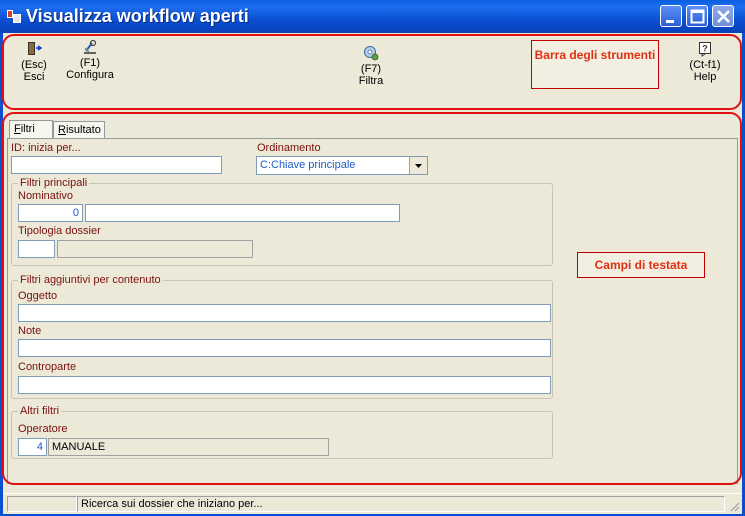  I want to click on minimize-button, so click(671, 16).